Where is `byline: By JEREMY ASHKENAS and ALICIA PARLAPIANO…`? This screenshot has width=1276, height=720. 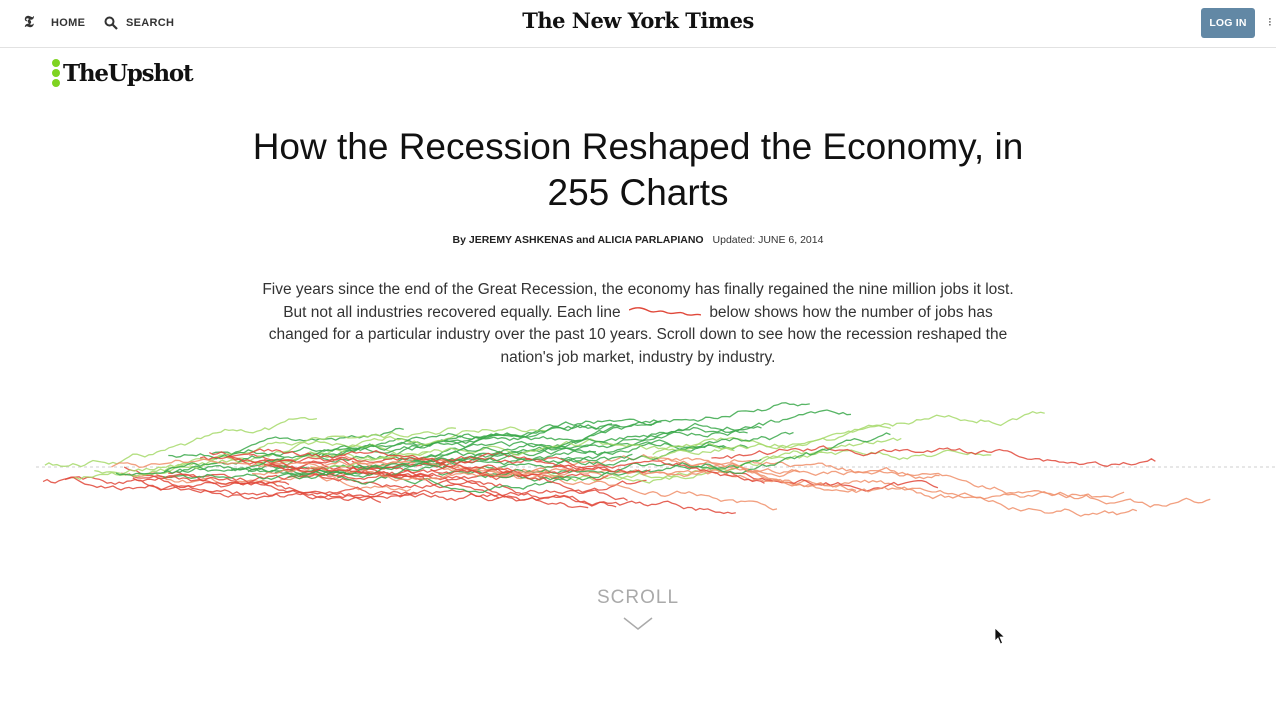 byline: By JEREMY ASHKENAS and ALICIA PARLAPIANO… is located at coordinates (638, 240).